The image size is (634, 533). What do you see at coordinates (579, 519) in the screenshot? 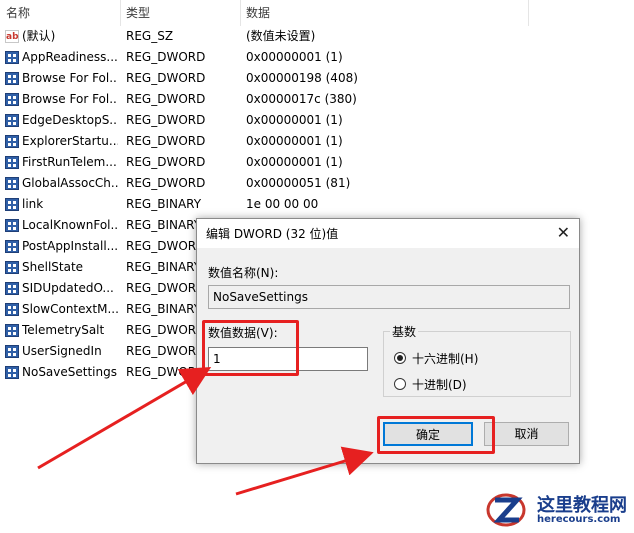
I see `watermark-site-url: herecours.com` at bounding box center [579, 519].